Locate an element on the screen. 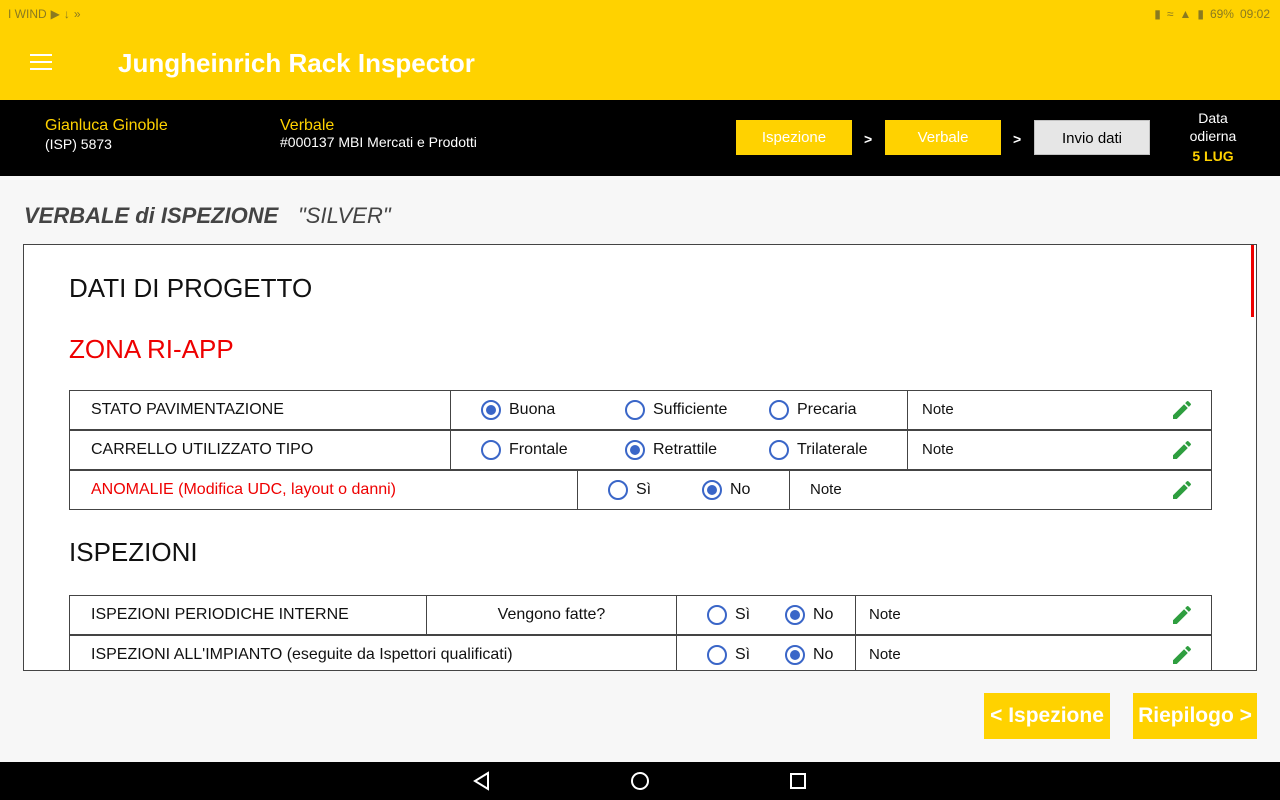 This screenshot has width=1280, height=800. scrollbar is located at coordinates (1252, 281).